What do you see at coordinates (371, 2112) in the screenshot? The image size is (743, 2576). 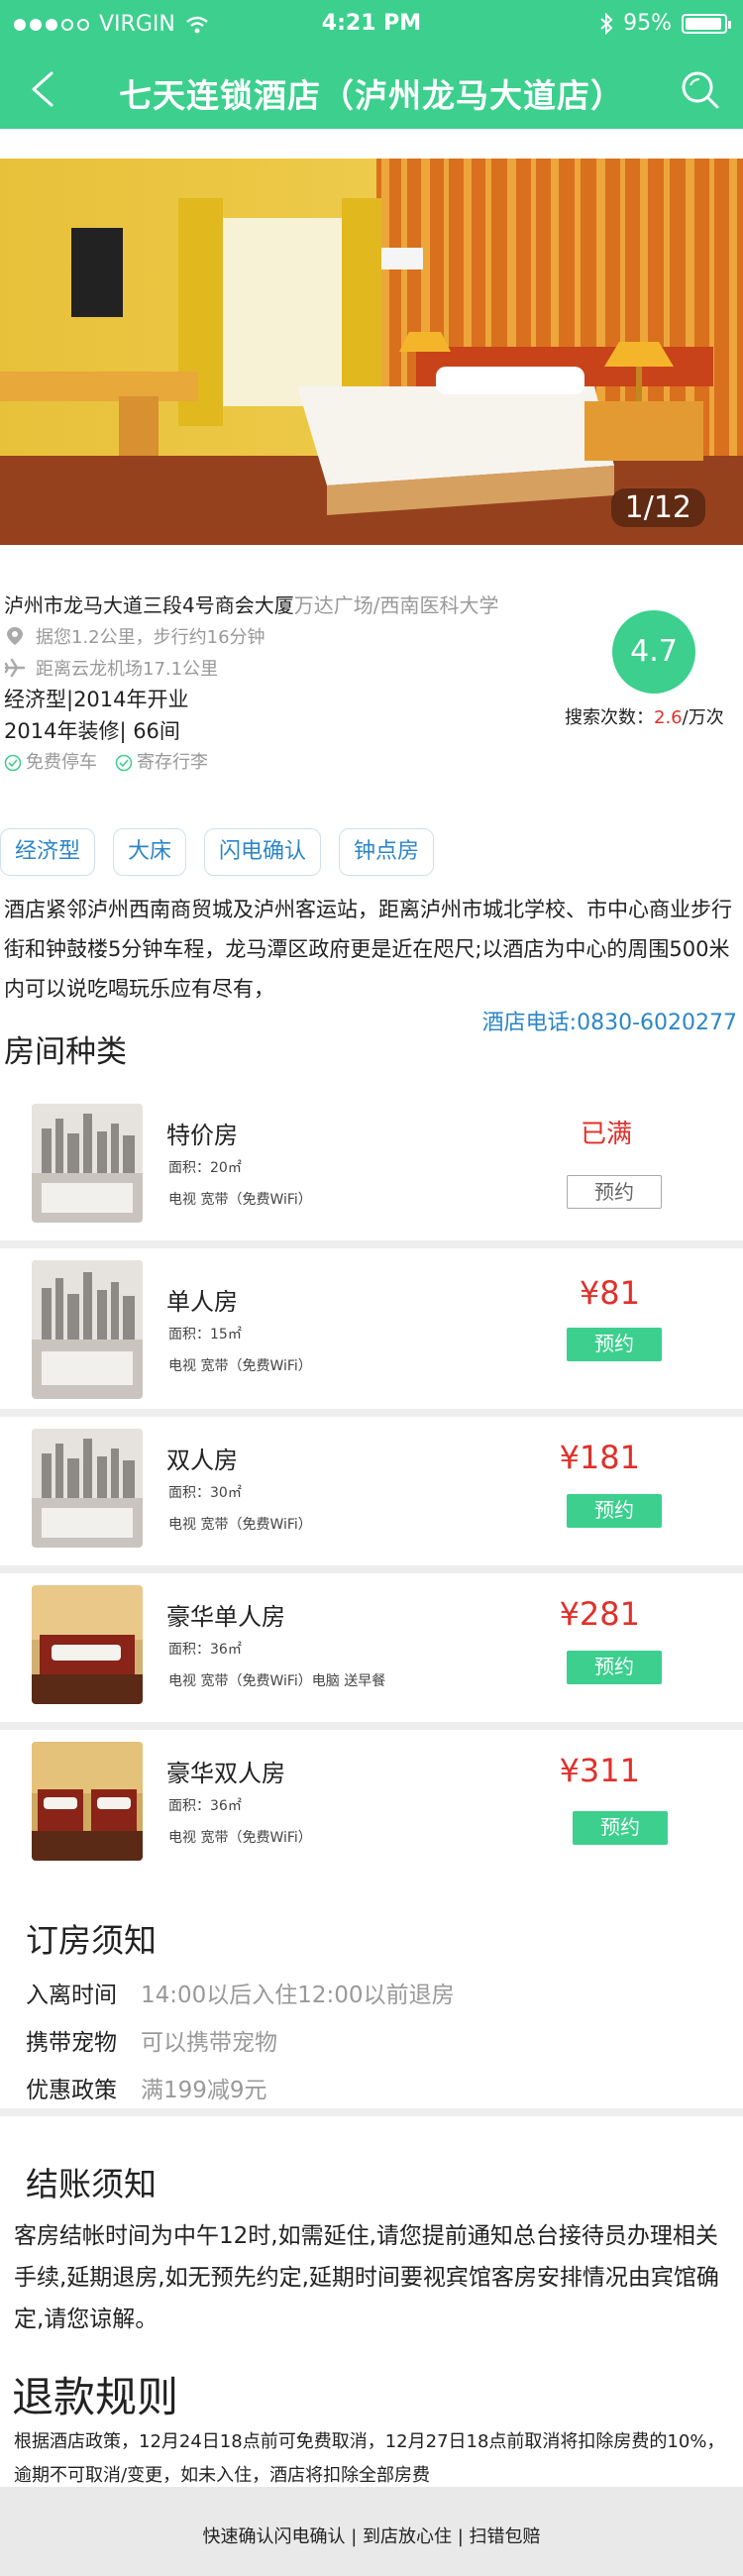 I see `section-divider` at bounding box center [371, 2112].